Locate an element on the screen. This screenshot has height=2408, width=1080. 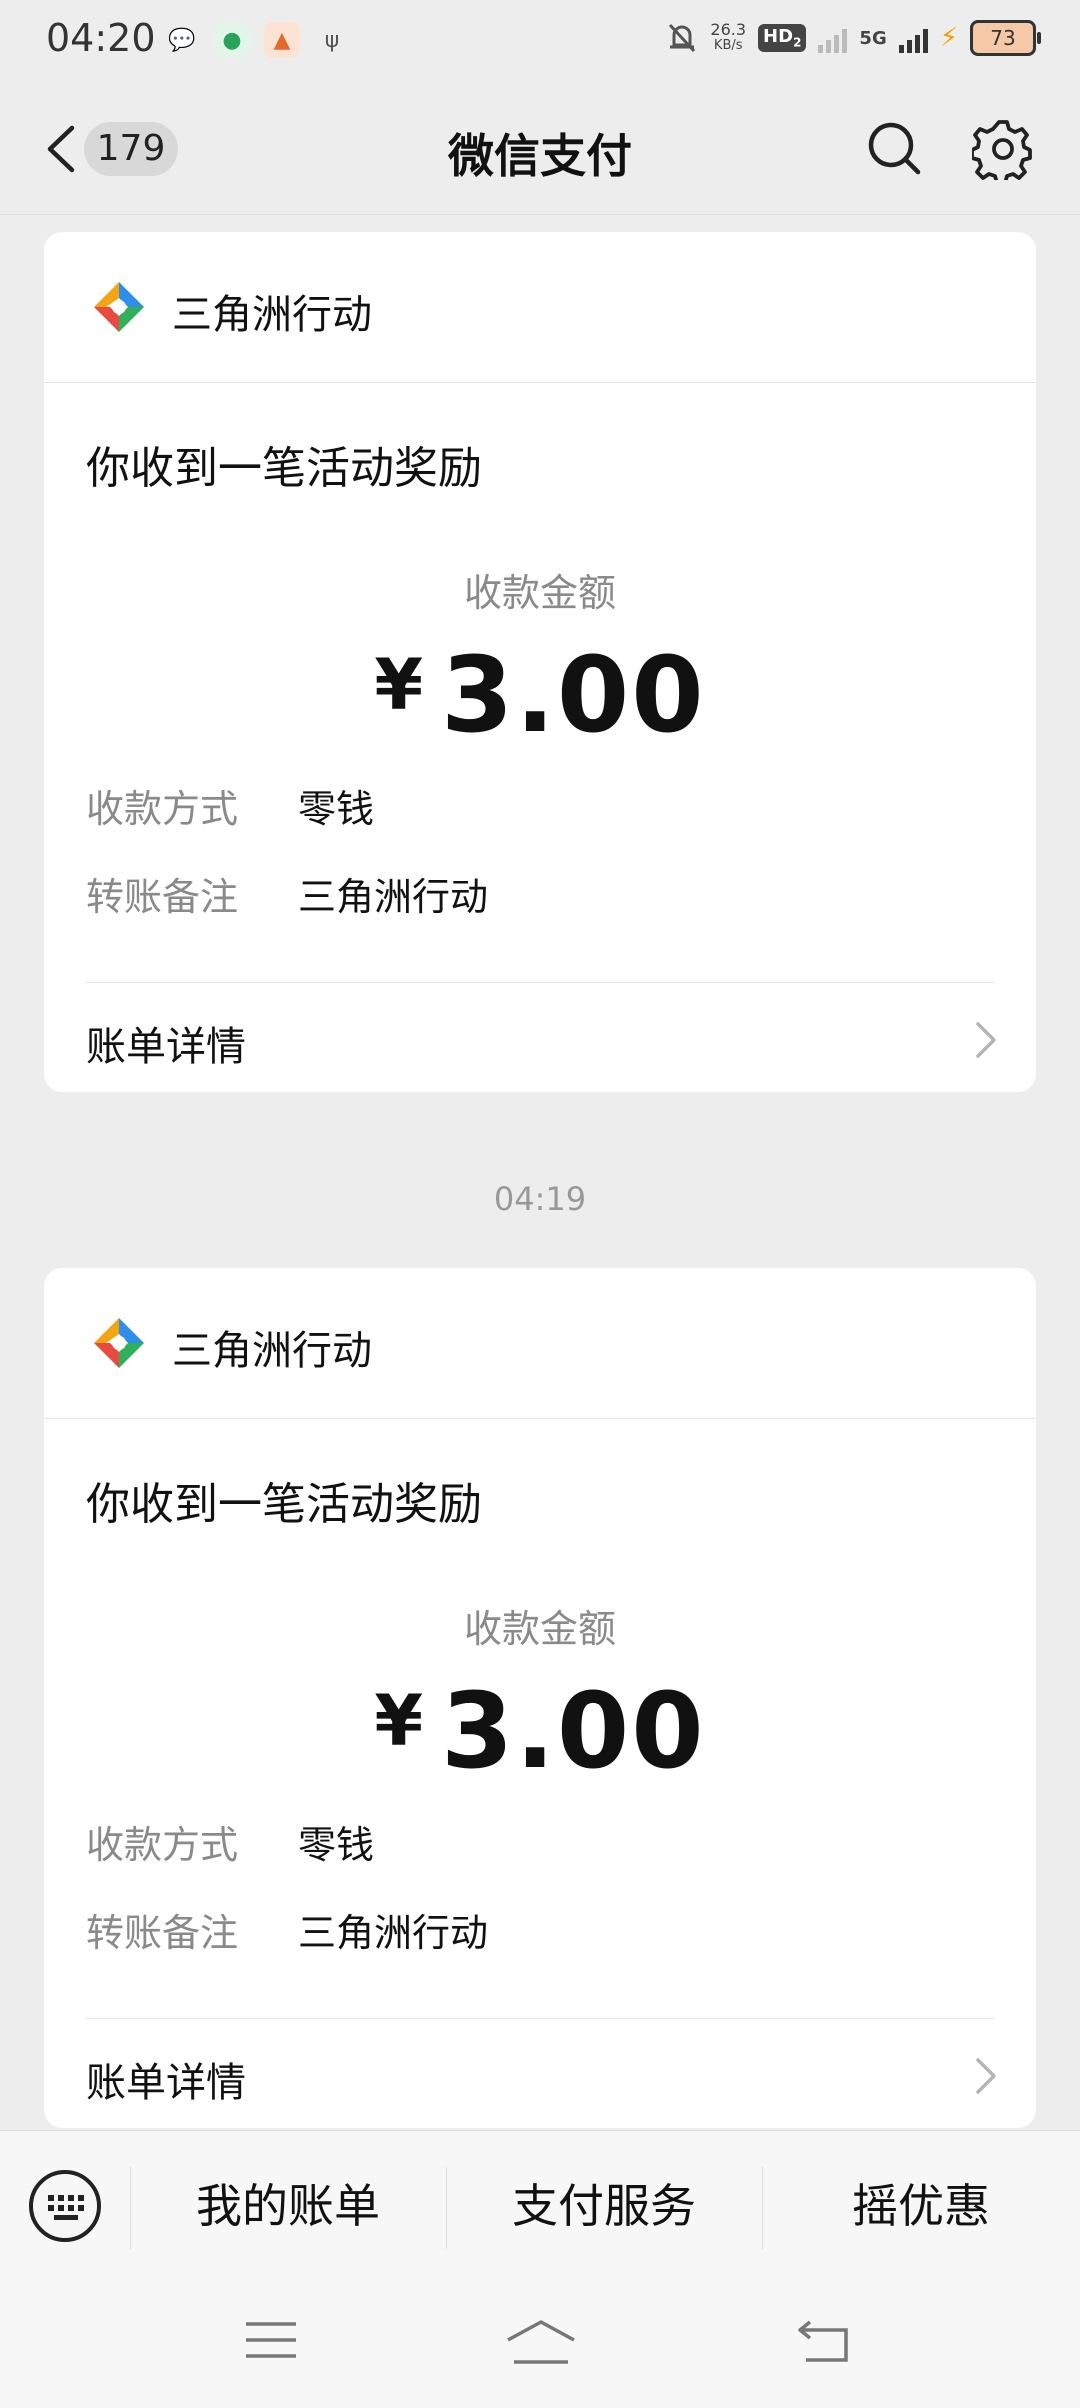
net-speed: 26.3 KB/s is located at coordinates (728, 38).